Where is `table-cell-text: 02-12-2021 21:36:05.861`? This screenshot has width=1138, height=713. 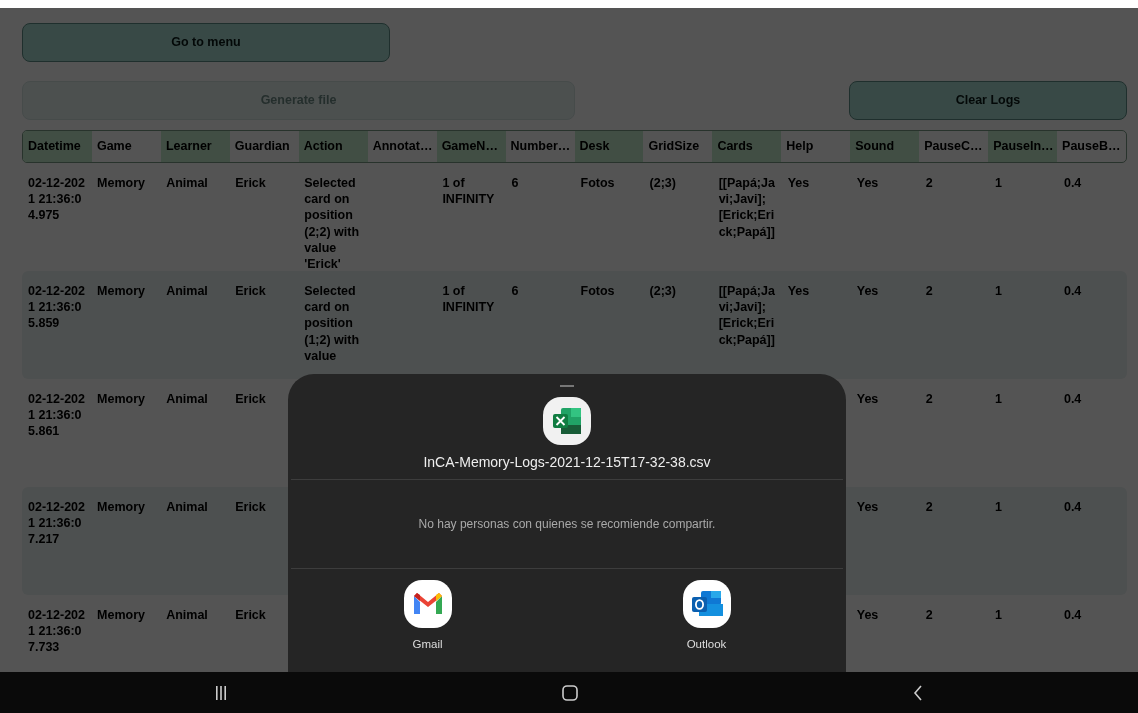 table-cell-text: 02-12-2021 21:36:05.861 is located at coordinates (56, 415).